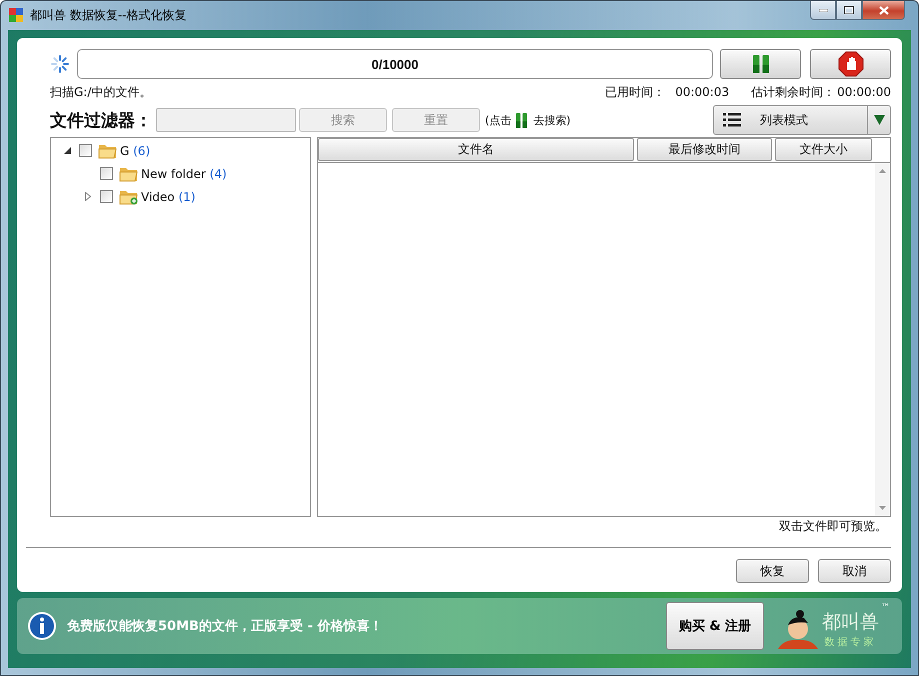  I want to click on close-button, so click(883, 10).